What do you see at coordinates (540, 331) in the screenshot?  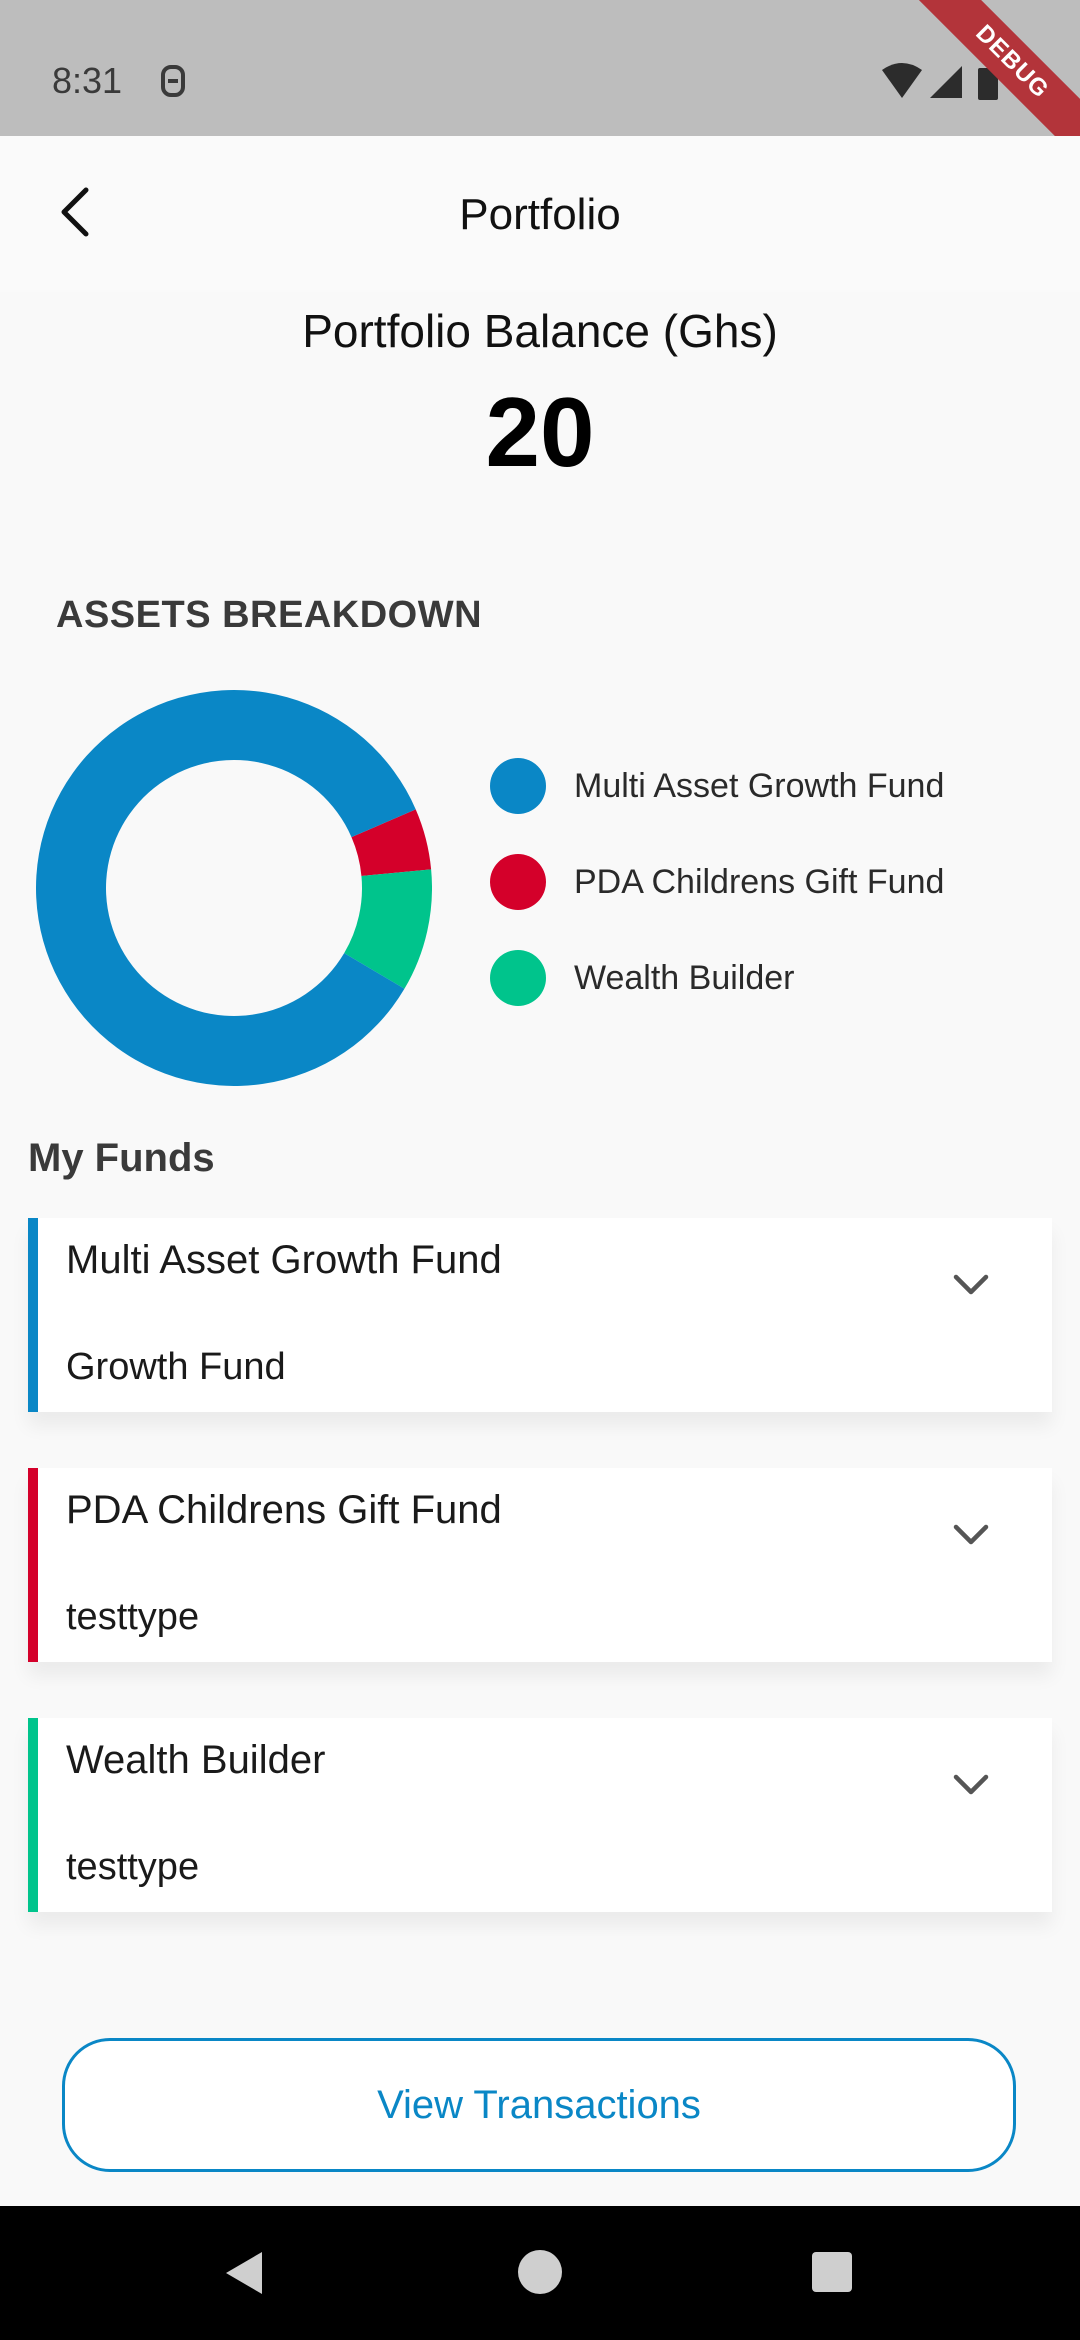 I see `balance-label: Portfolio Balance (Ghs)` at bounding box center [540, 331].